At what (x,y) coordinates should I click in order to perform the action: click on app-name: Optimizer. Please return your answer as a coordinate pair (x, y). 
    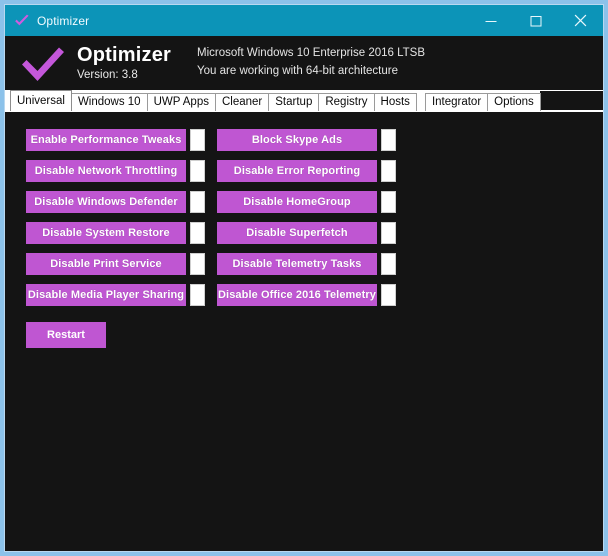
    Looking at the image, I should click on (124, 54).